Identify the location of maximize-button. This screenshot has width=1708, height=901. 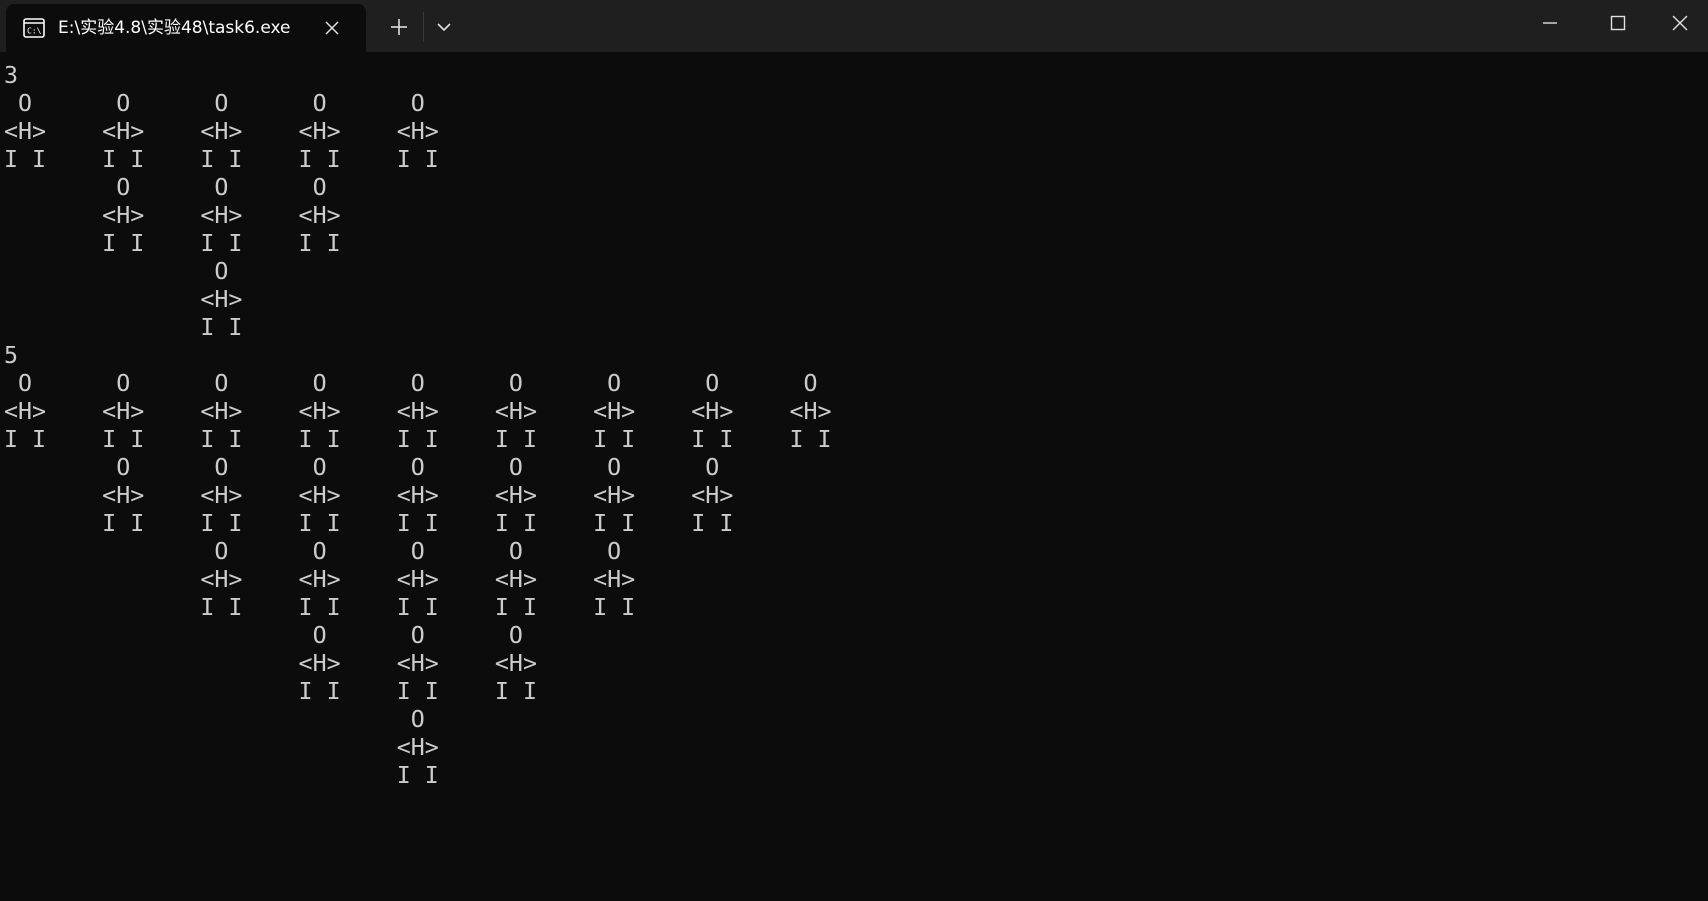
(1618, 23).